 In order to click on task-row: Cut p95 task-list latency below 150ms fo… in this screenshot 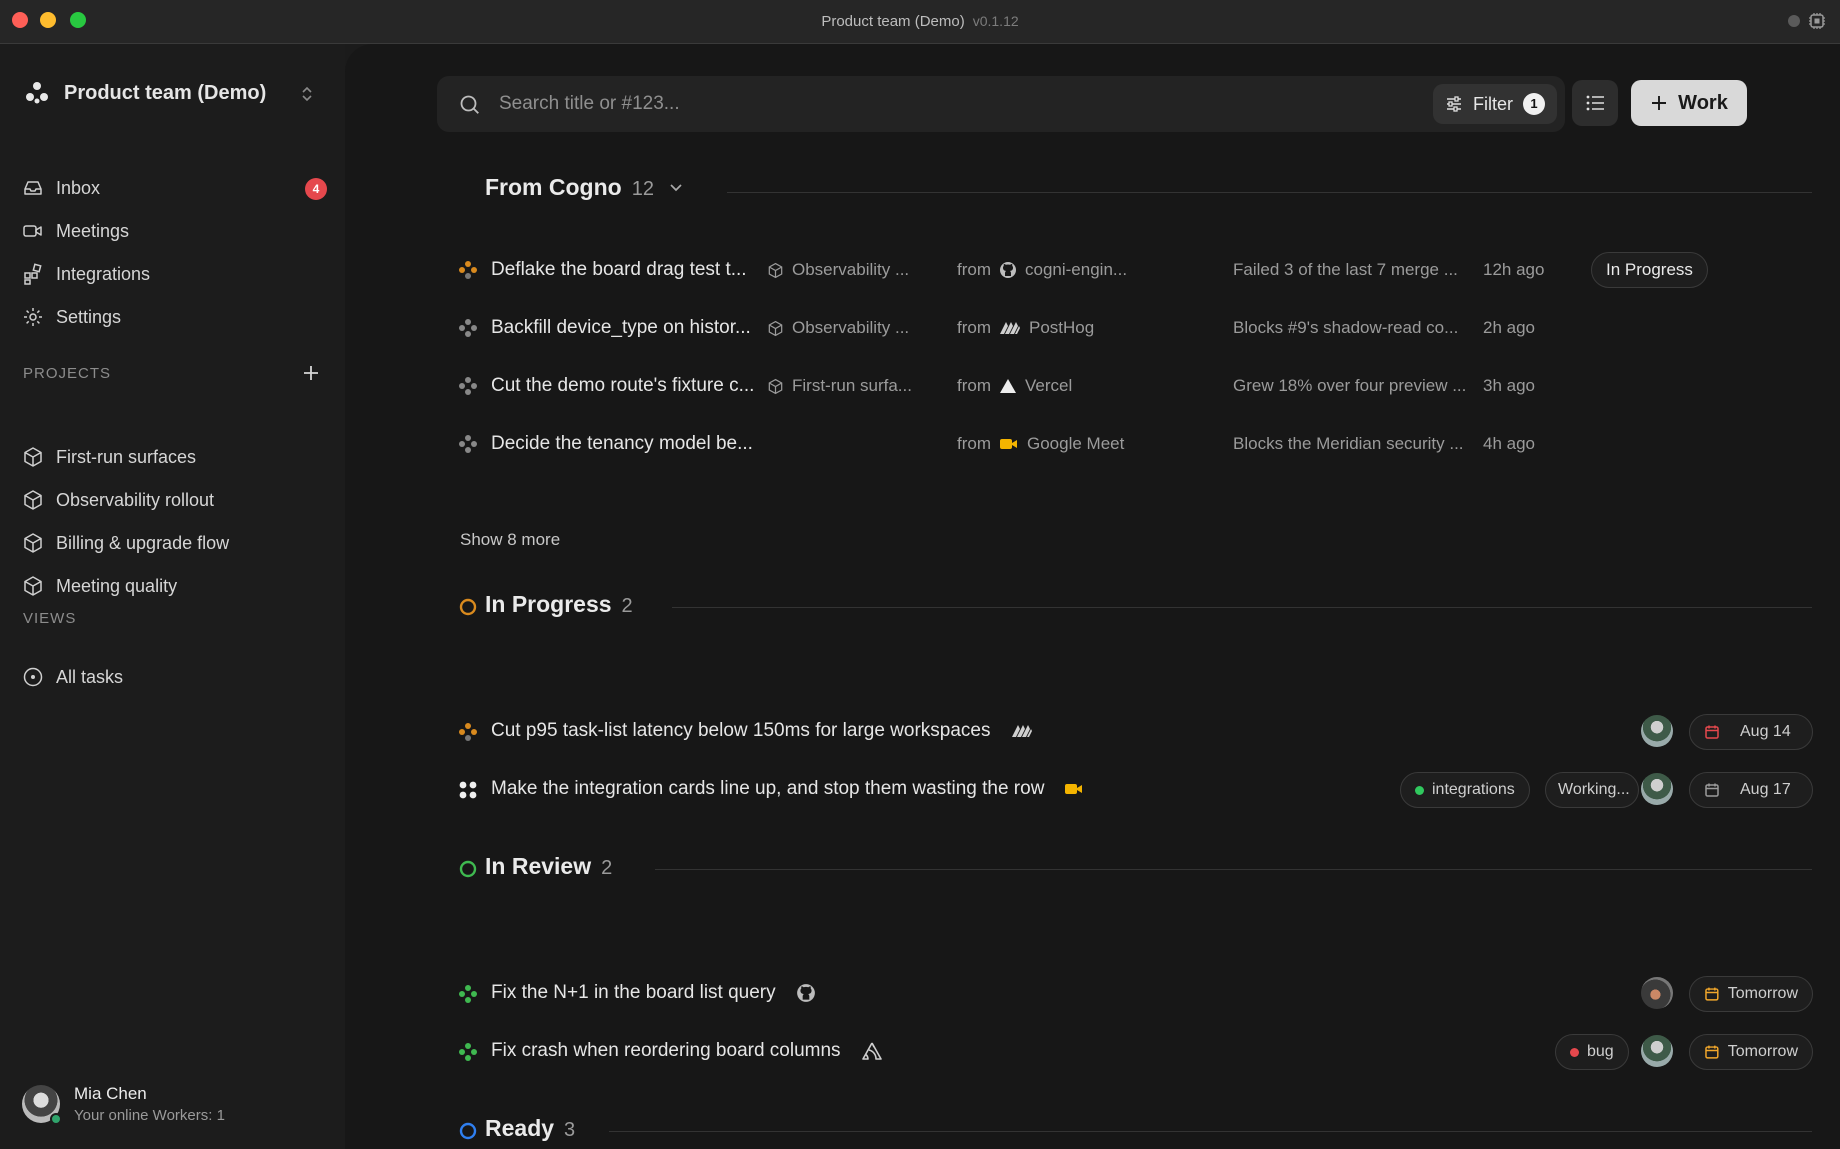, I will do `click(1125, 731)`.